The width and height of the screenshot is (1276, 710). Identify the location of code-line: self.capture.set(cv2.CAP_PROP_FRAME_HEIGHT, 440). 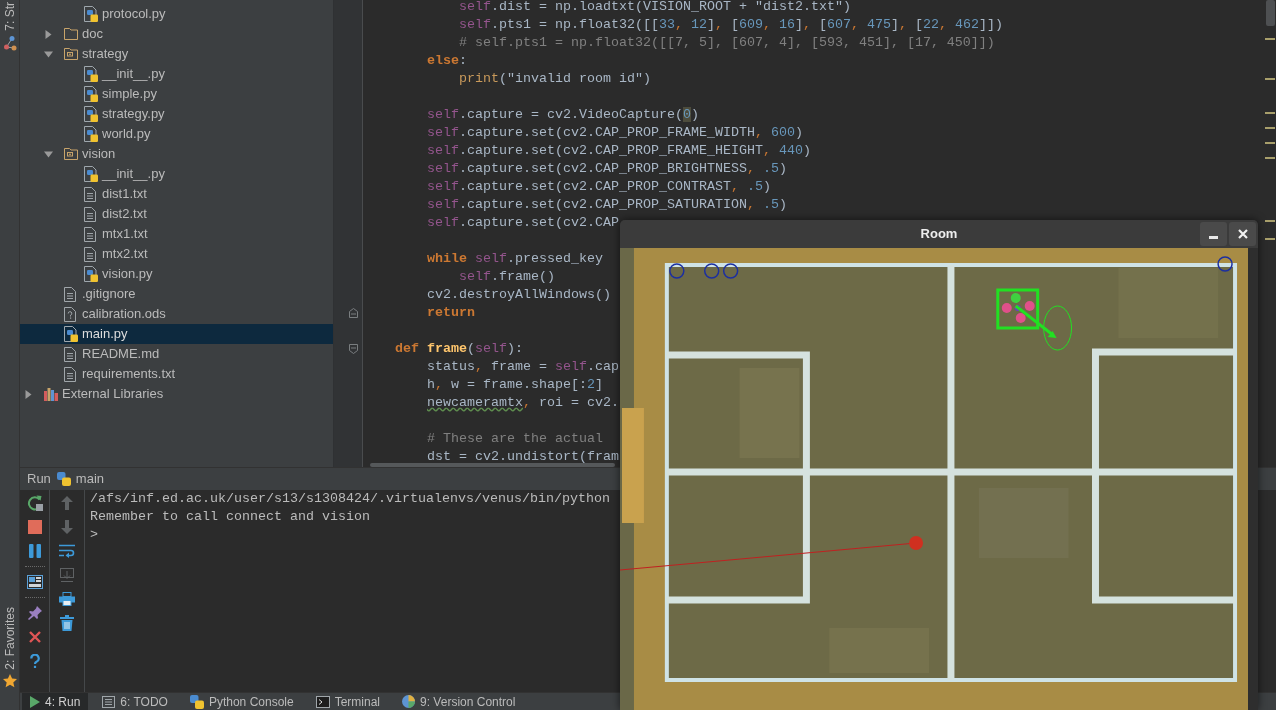
(619, 150).